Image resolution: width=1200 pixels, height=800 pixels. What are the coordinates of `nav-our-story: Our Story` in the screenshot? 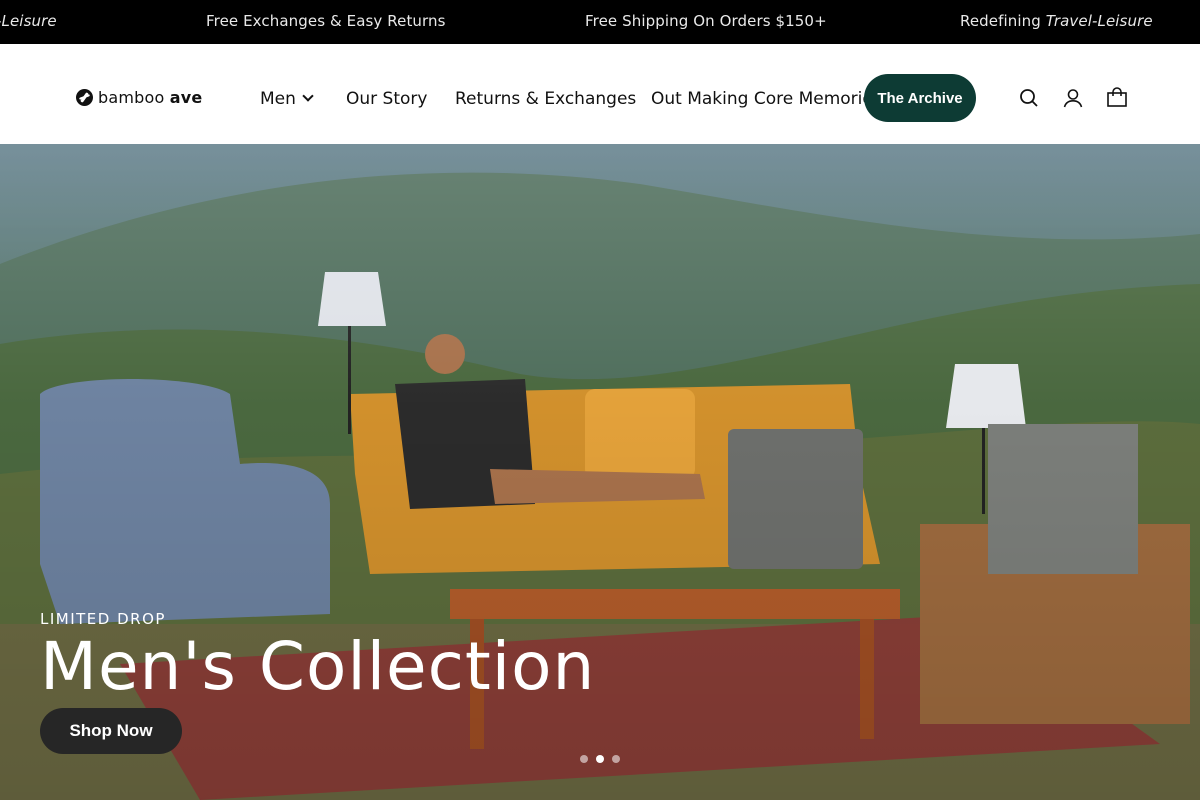 It's located at (386, 99).